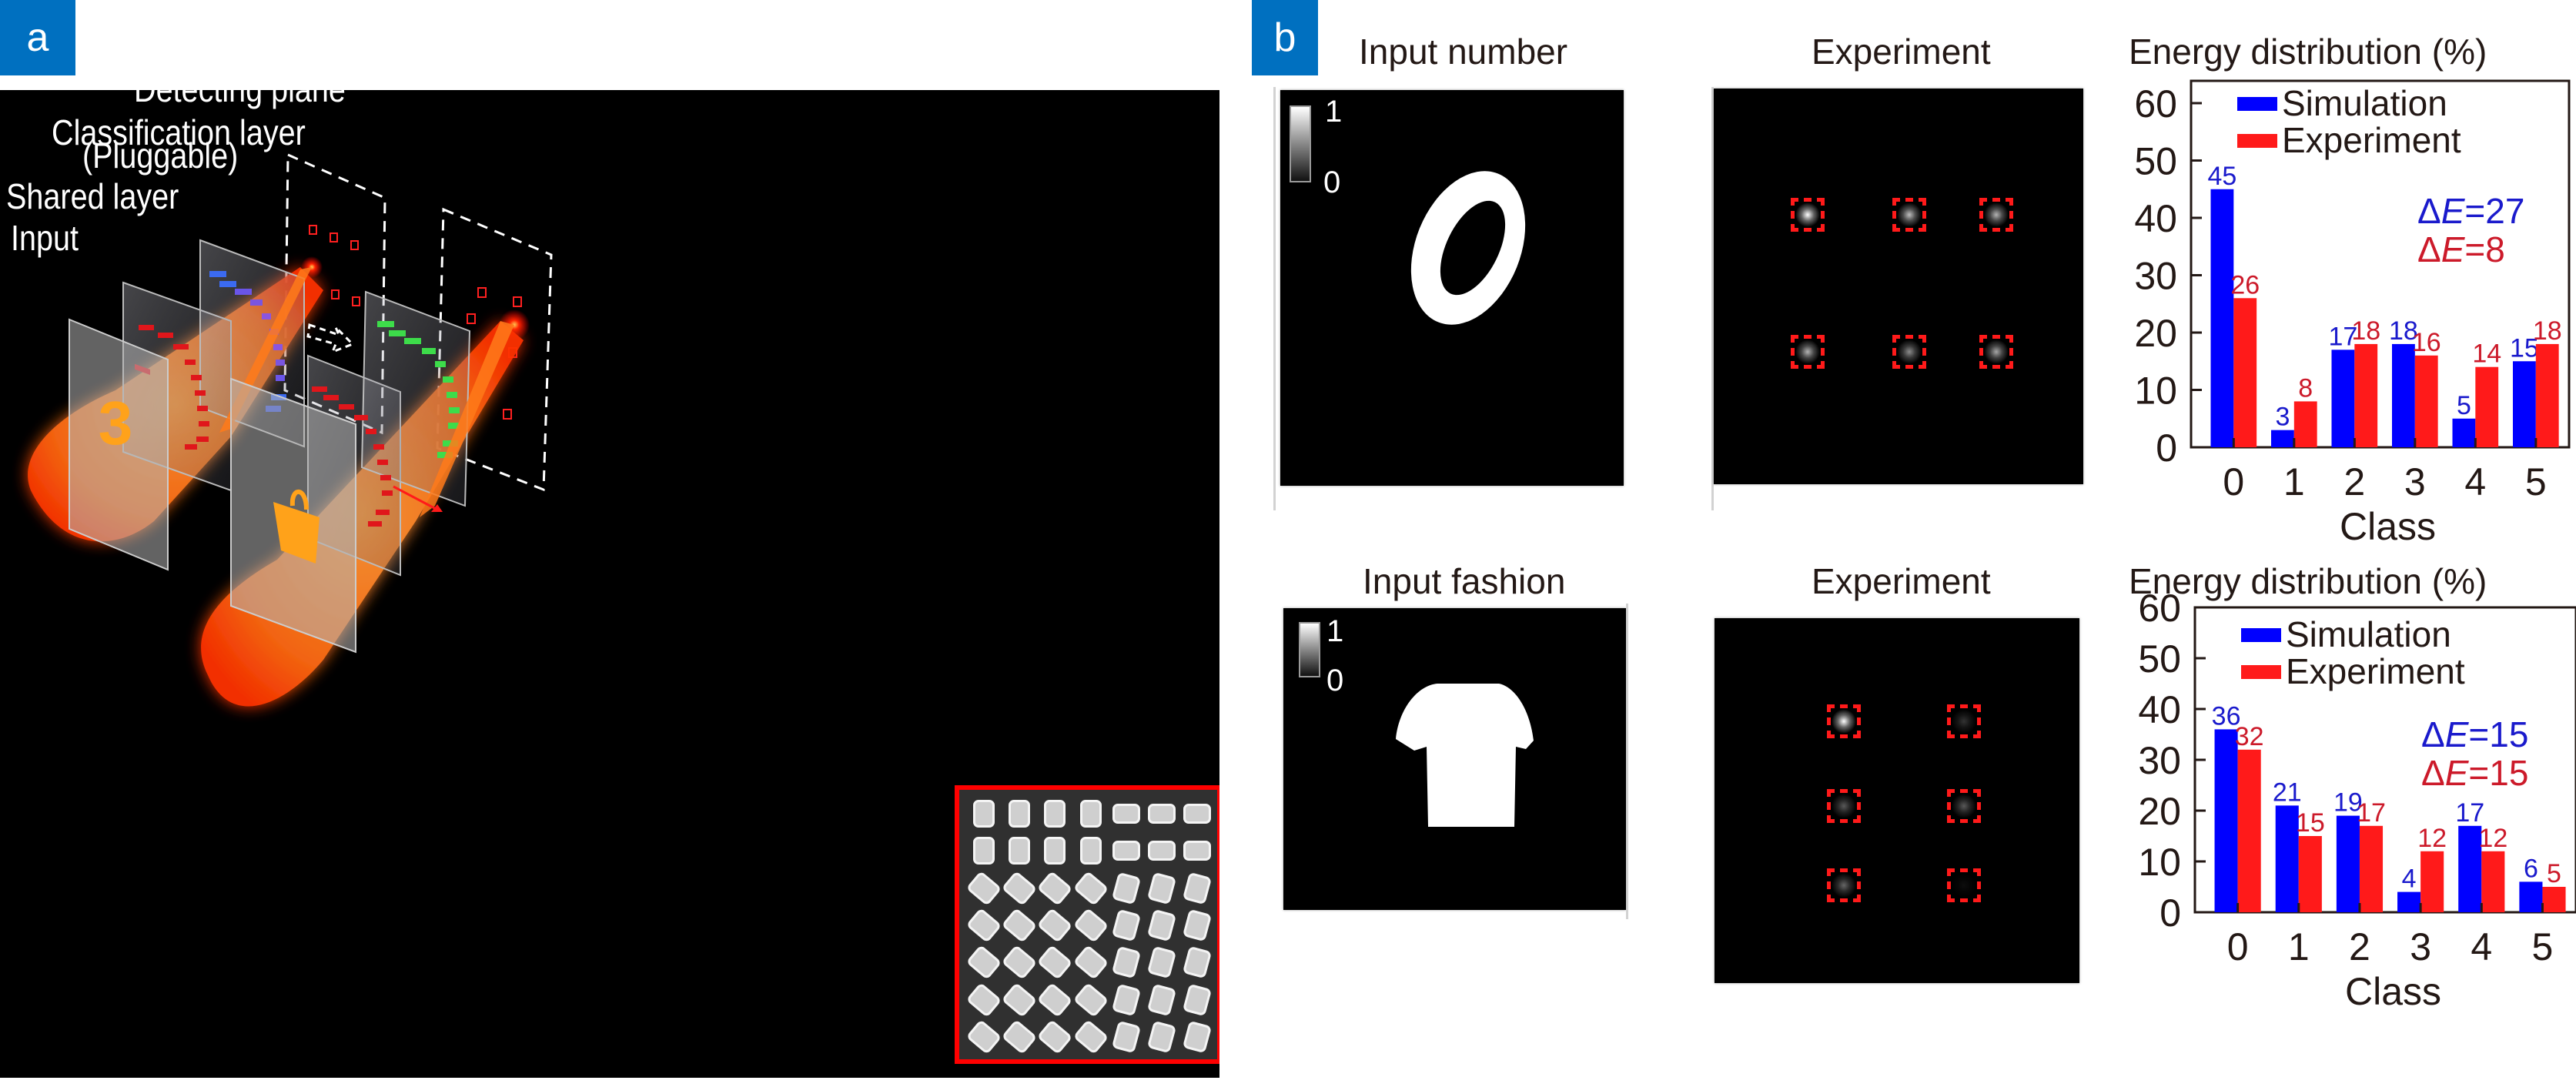 The image size is (2576, 1087). What do you see at coordinates (1465, 581) in the screenshot?
I see `title-input-fashion: Input fashion` at bounding box center [1465, 581].